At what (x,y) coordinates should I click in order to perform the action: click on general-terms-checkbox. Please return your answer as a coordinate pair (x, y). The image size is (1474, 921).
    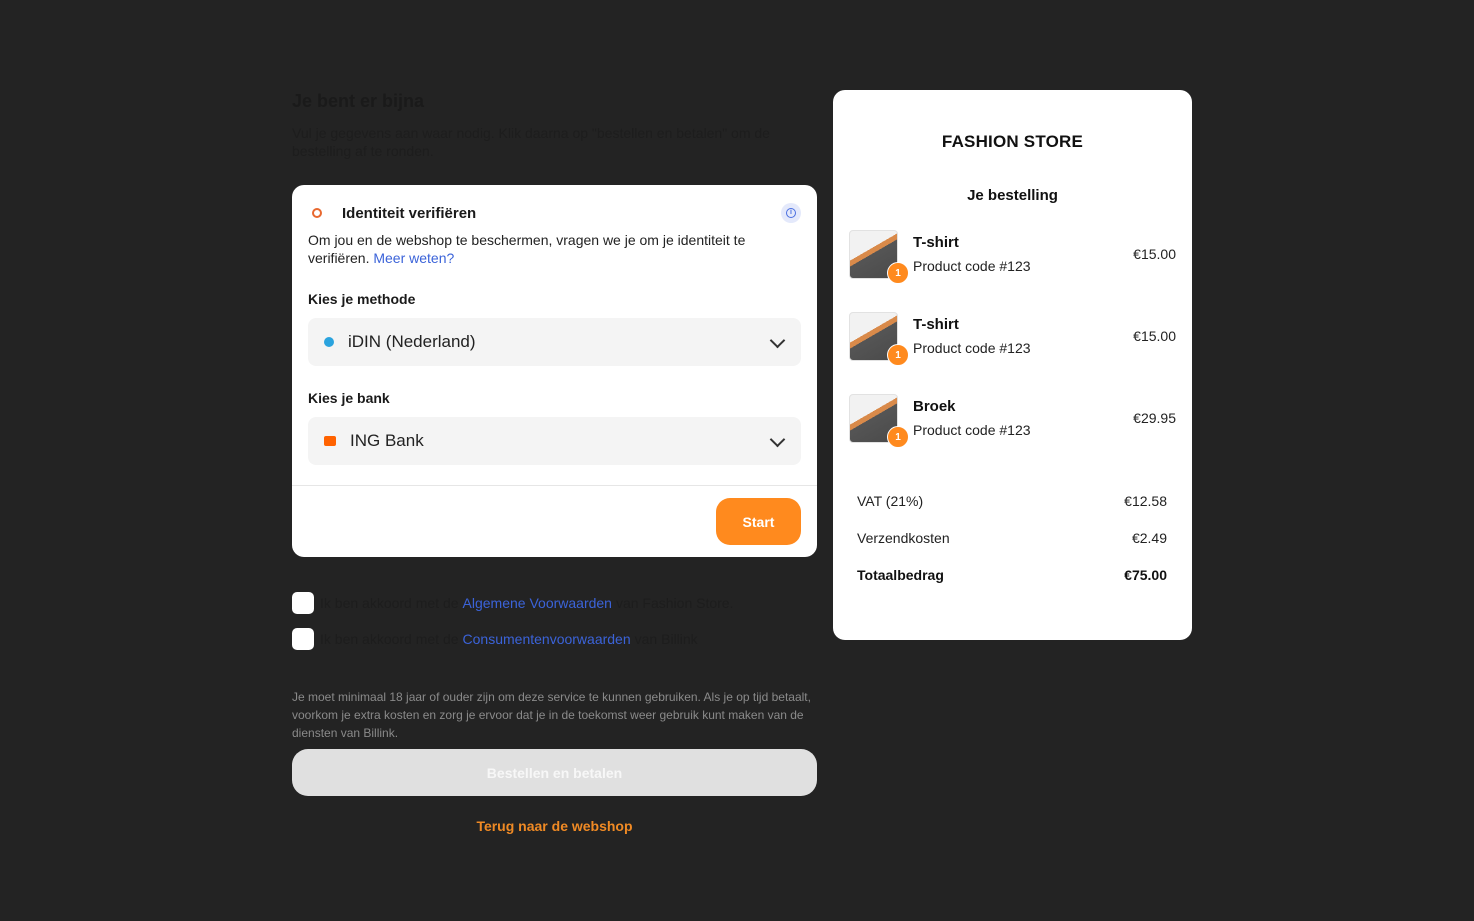
    Looking at the image, I should click on (303, 603).